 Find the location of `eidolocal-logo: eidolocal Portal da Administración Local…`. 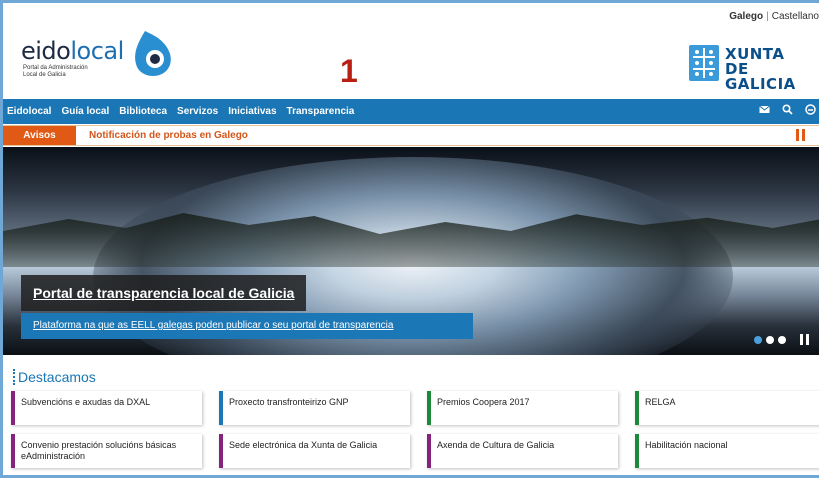

eidolocal-logo: eidolocal Portal da Administración Local… is located at coordinates (96, 55).